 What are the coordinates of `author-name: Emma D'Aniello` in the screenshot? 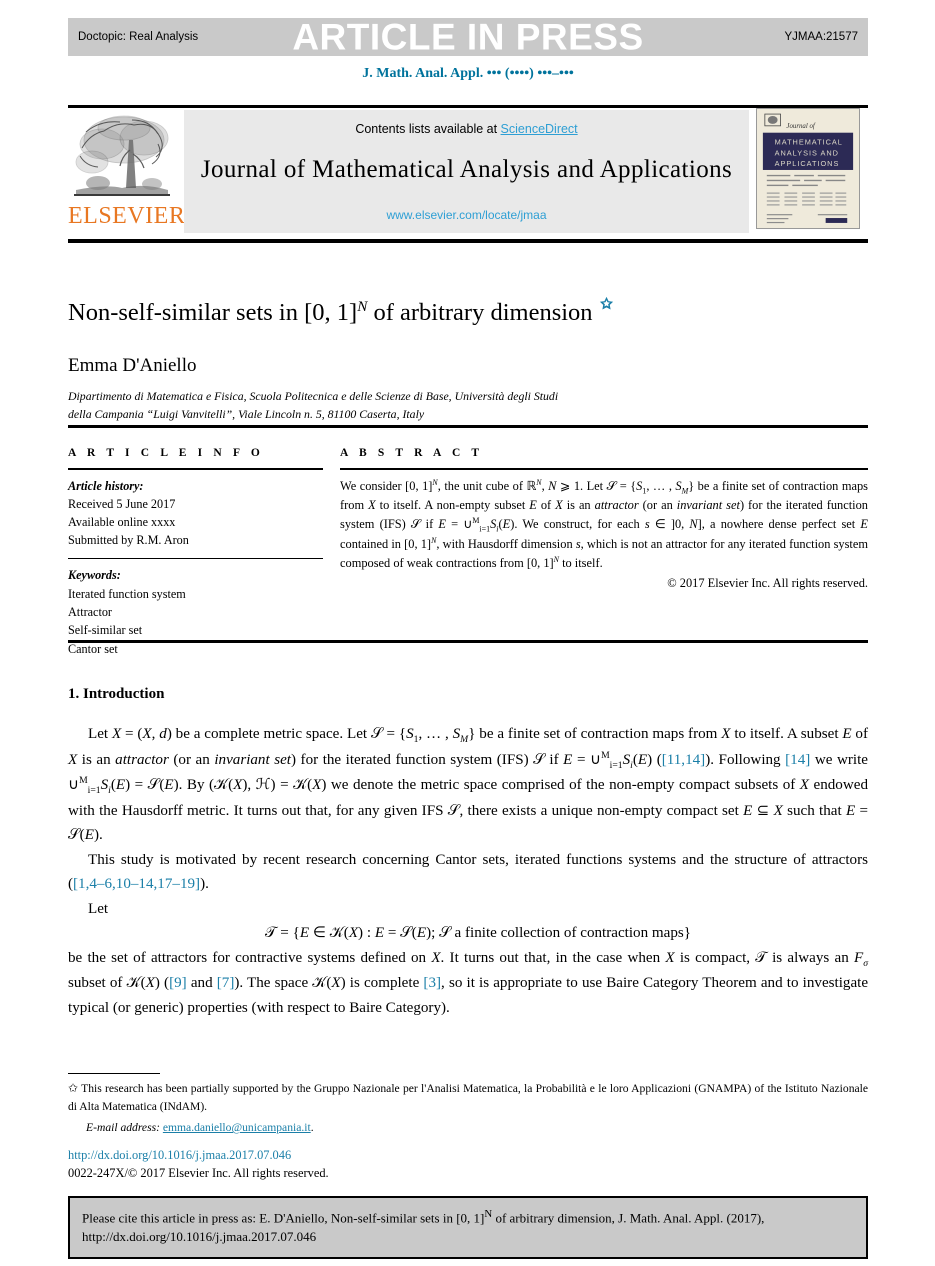 It's located at (132, 365).